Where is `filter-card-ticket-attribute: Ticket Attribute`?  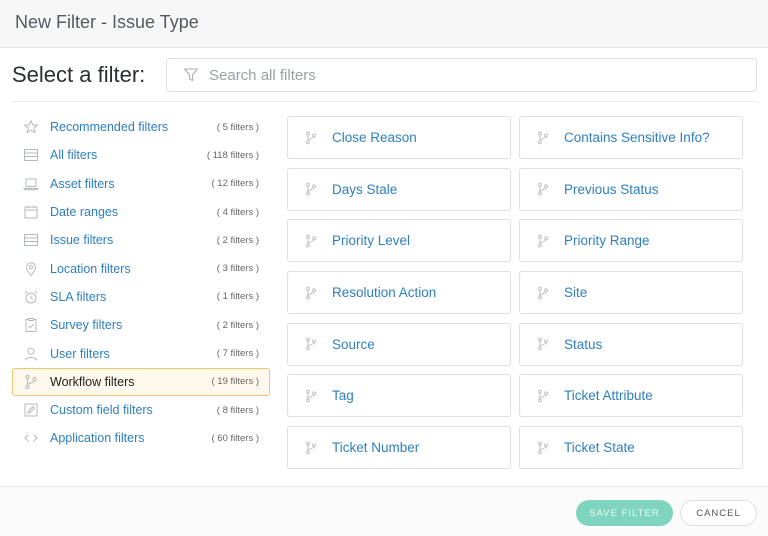 filter-card-ticket-attribute: Ticket Attribute is located at coordinates (631, 396).